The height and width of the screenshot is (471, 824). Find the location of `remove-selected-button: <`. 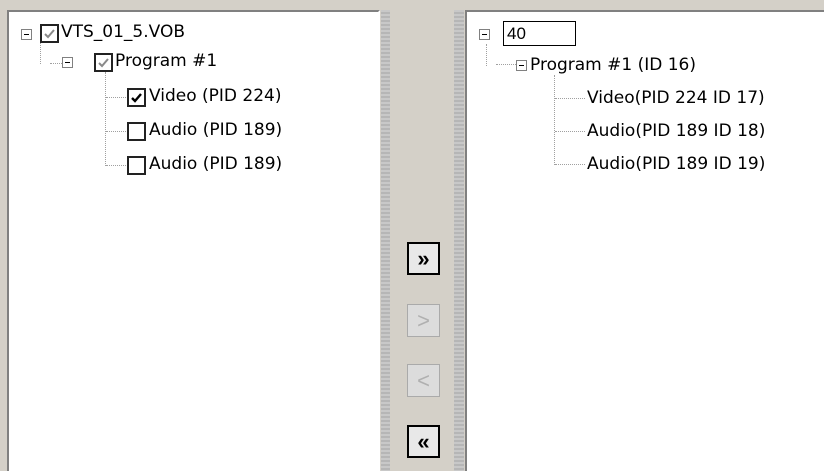

remove-selected-button: < is located at coordinates (423, 380).